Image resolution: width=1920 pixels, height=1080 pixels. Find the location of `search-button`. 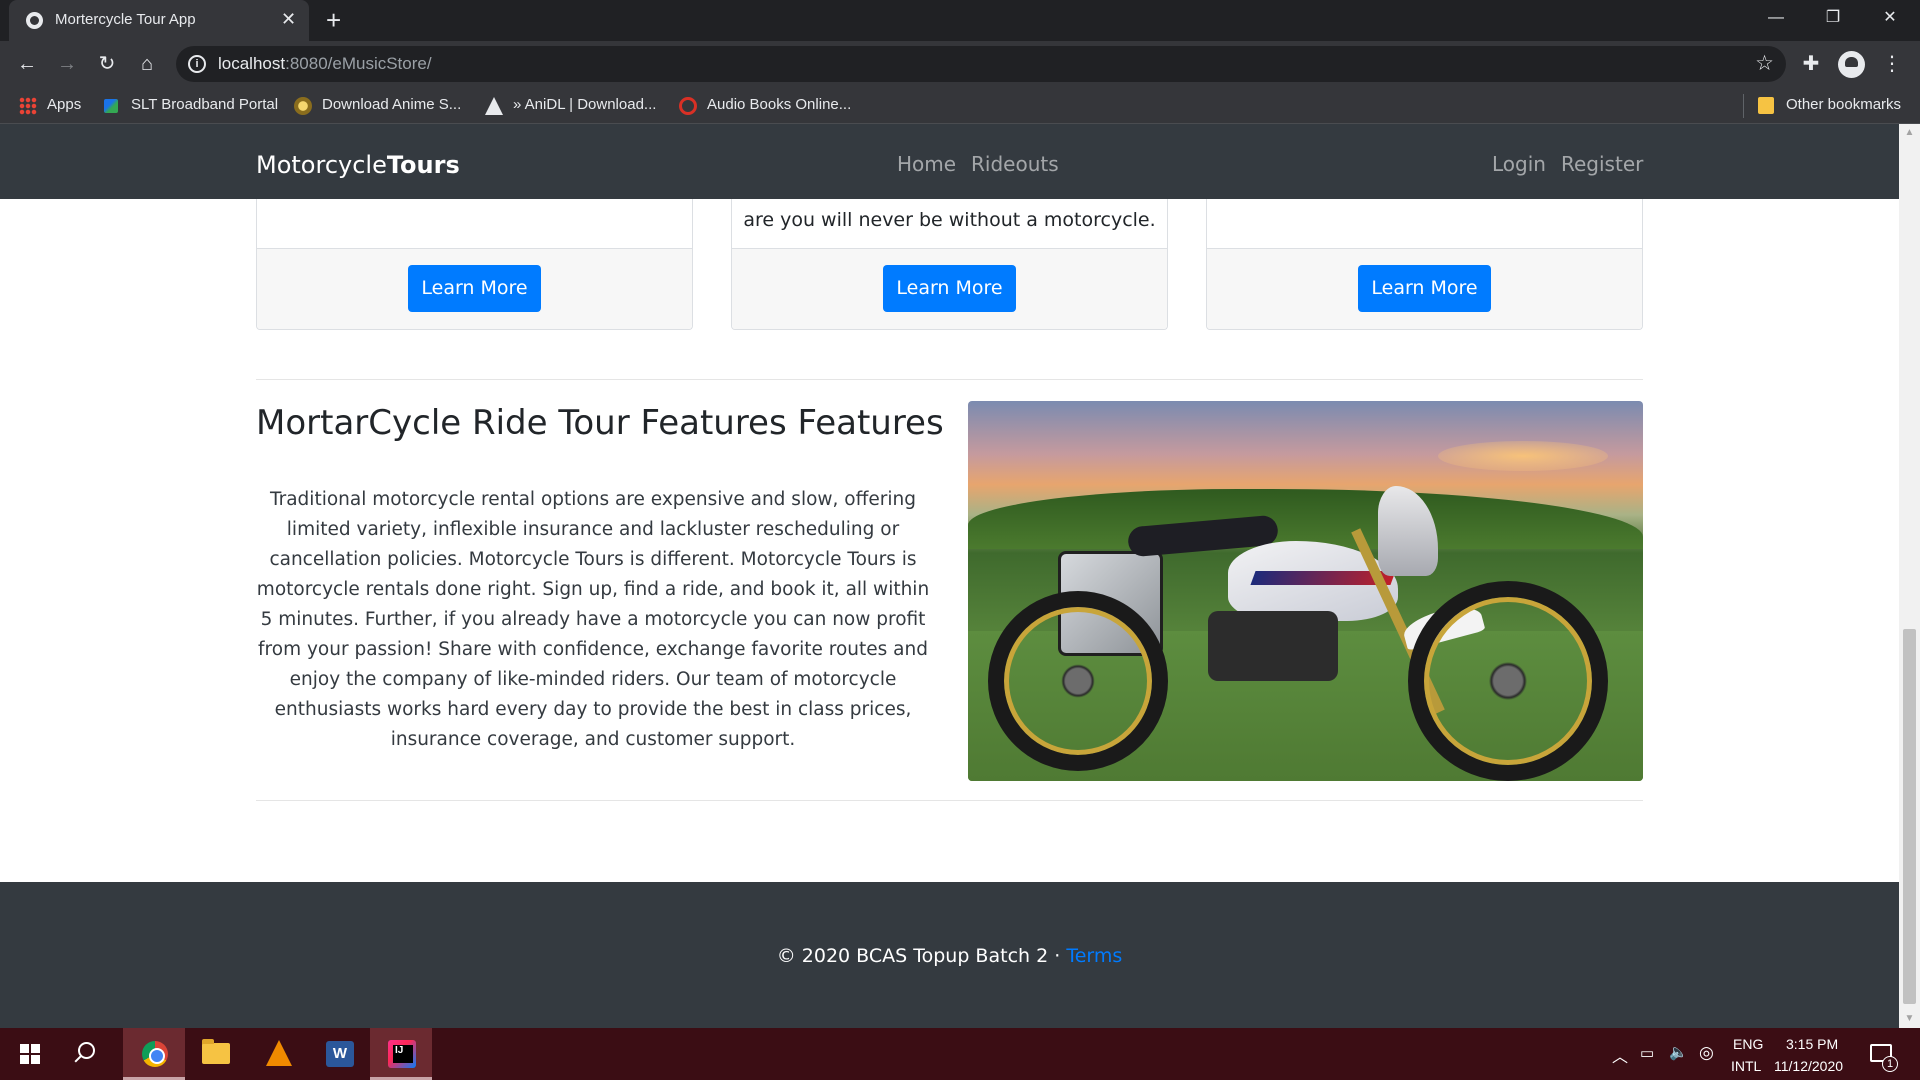

search-button is located at coordinates (89, 1054).